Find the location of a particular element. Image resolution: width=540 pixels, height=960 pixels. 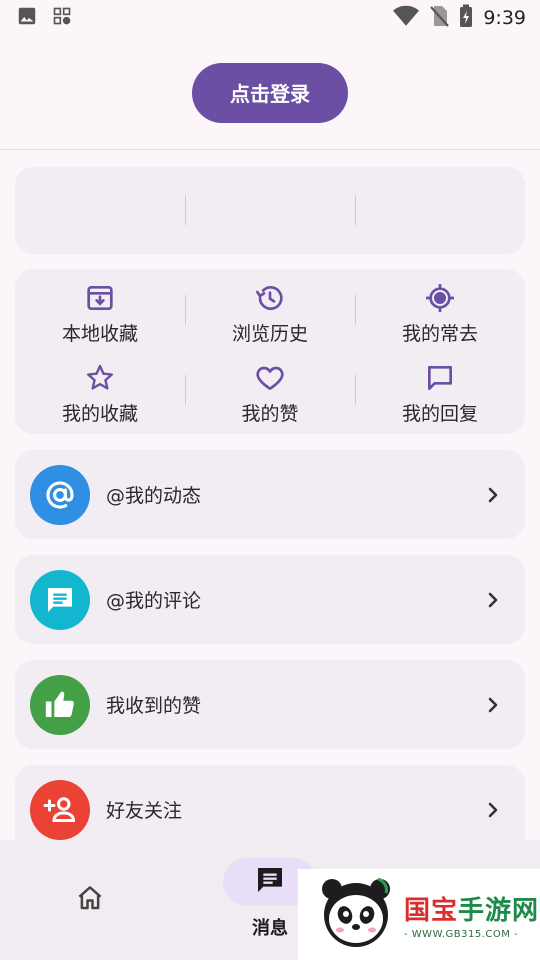

heart-icon is located at coordinates (270, 378).